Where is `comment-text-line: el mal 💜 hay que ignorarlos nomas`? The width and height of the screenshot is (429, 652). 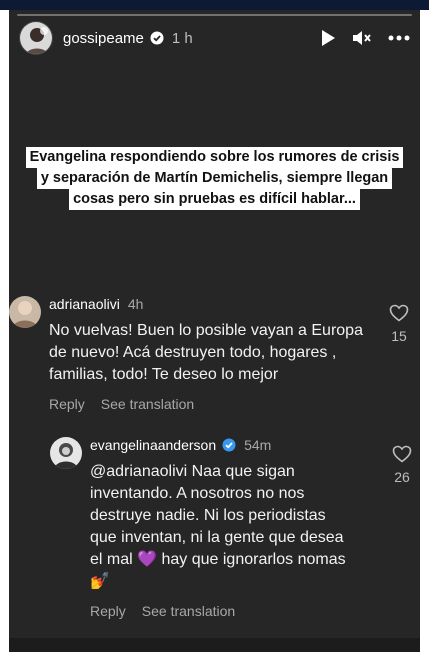
comment-text-line: el mal 💜 hay que ignorarlos nomas is located at coordinates (218, 559).